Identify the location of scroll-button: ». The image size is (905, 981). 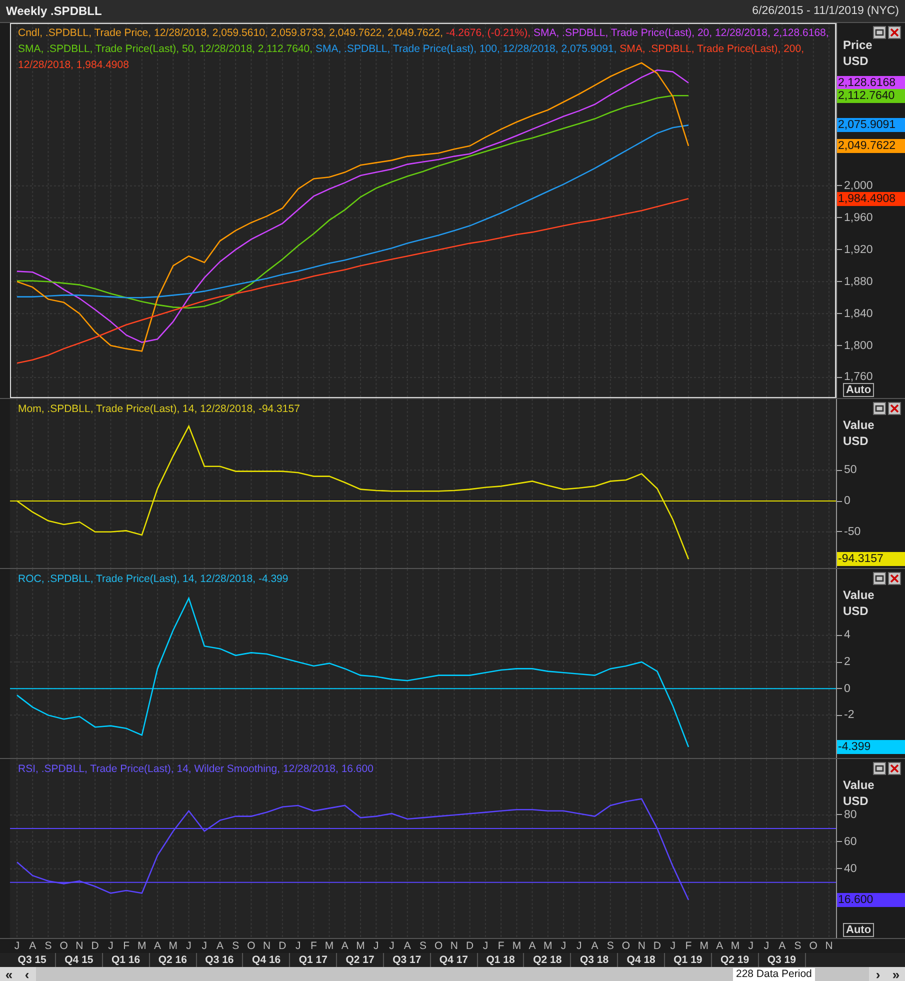
(896, 974).